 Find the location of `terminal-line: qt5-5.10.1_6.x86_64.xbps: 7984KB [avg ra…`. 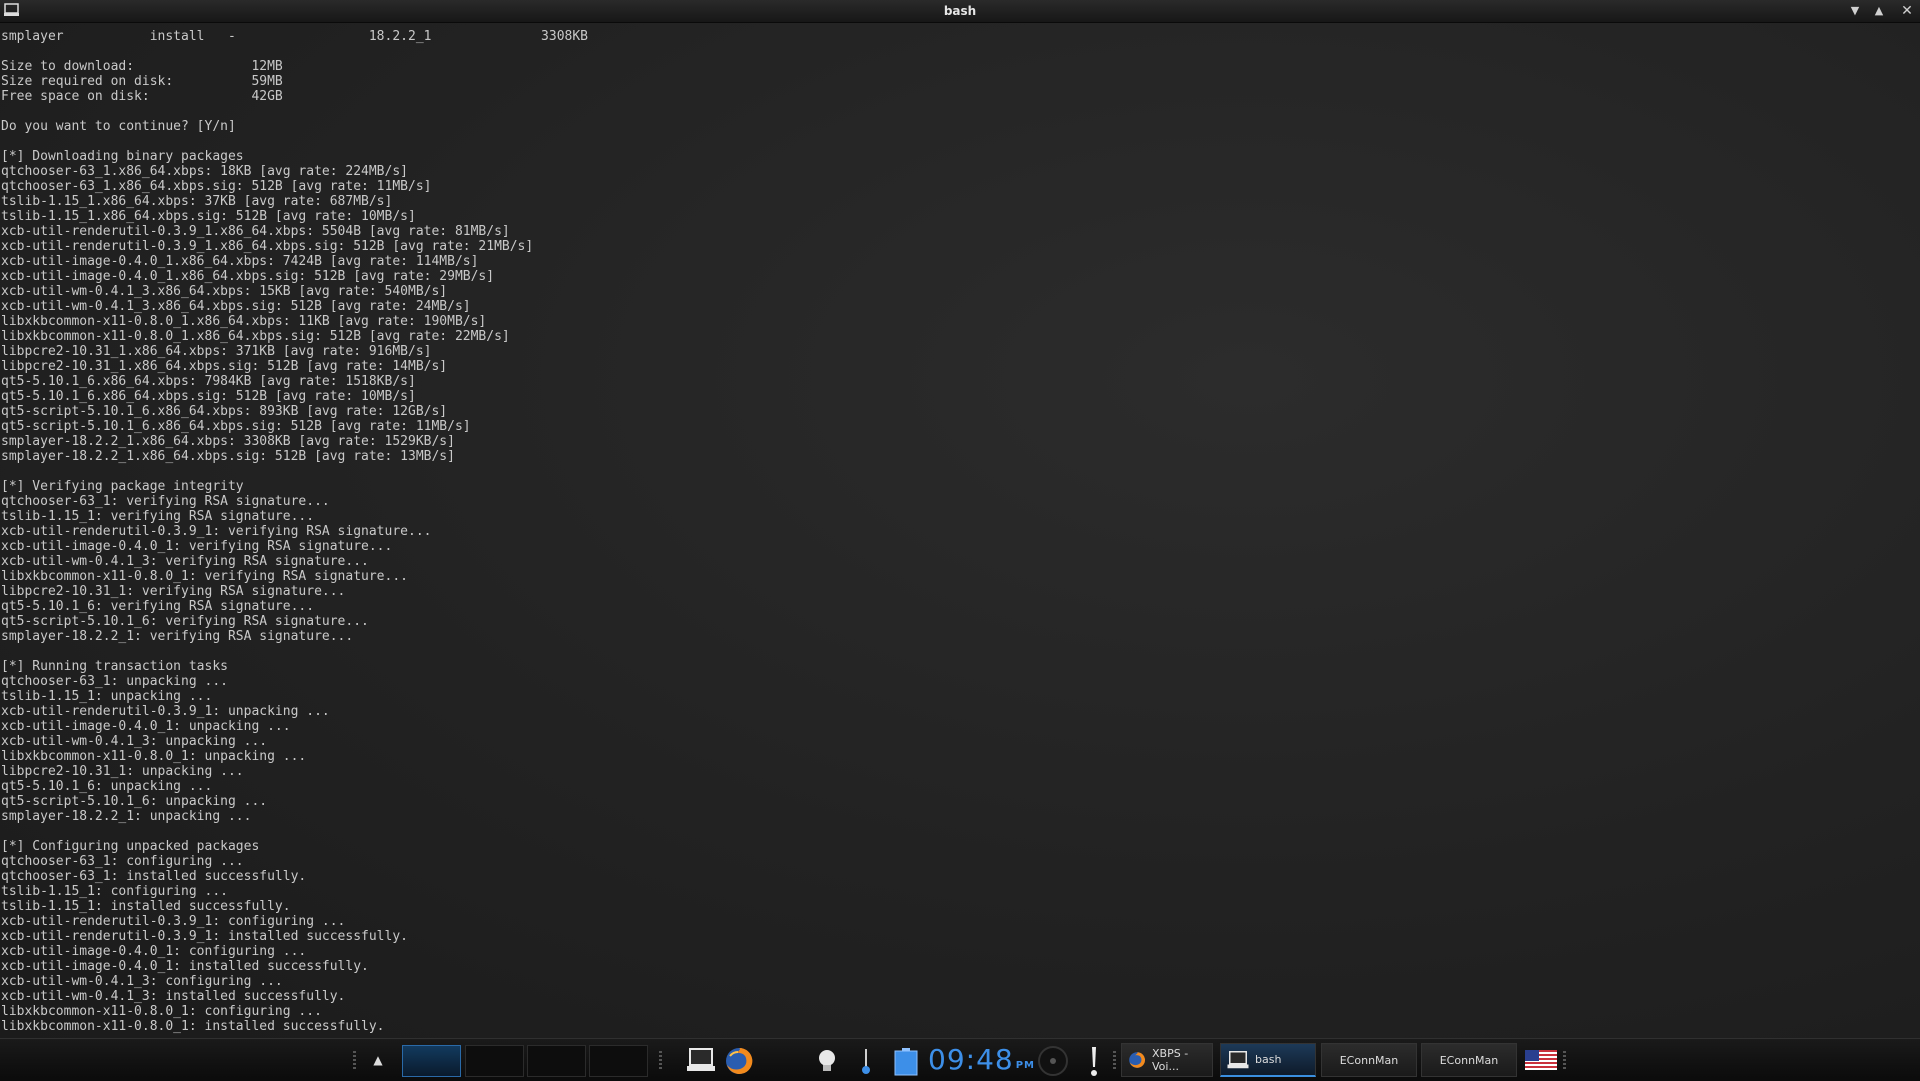

terminal-line: qt5-5.10.1_6.x86_64.xbps: 7984KB [avg ra… is located at coordinates (208, 381).